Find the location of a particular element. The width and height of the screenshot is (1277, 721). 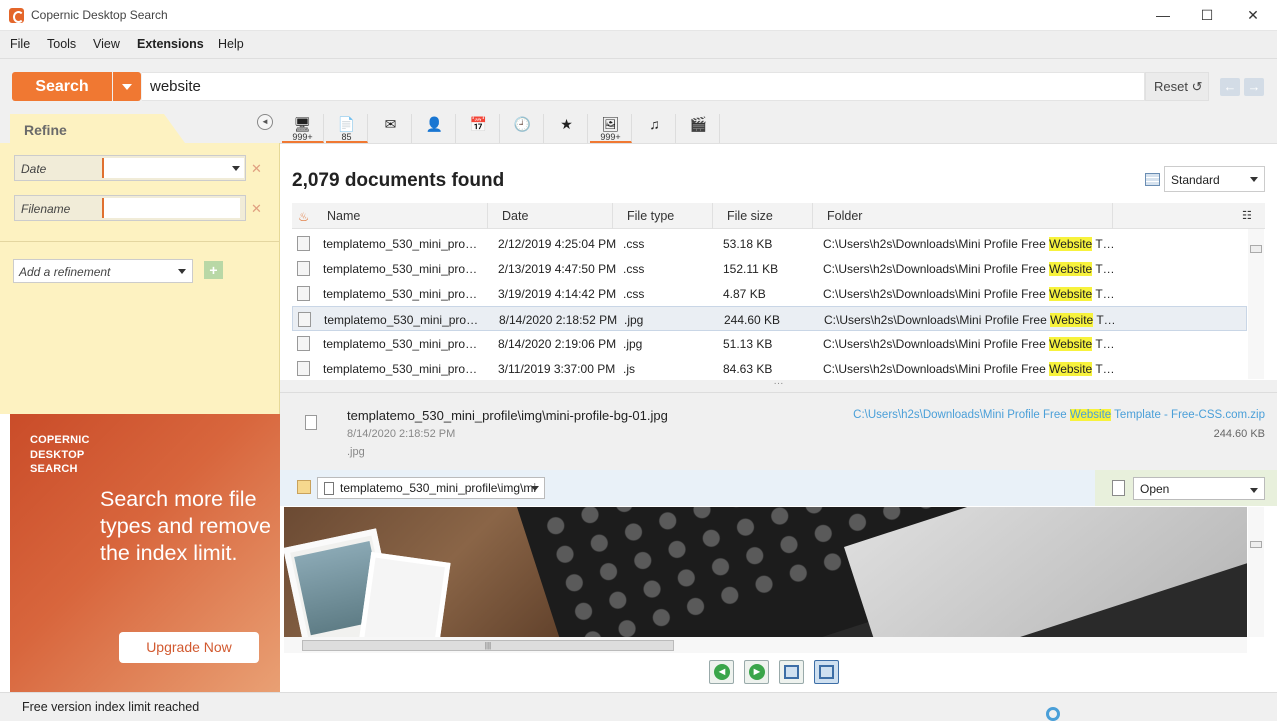

filename-filter: Filename is located at coordinates (130, 208).